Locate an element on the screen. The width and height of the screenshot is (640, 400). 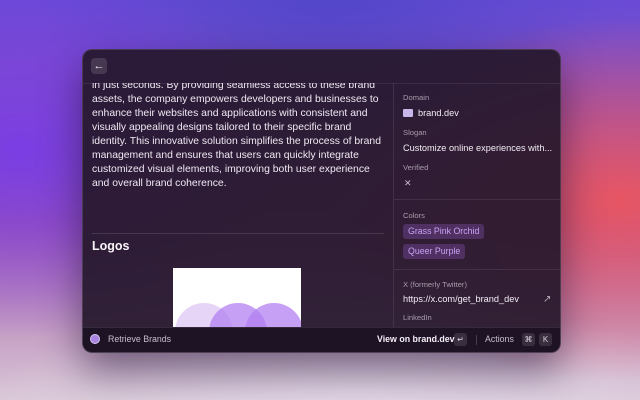
actions-button: Actions is located at coordinates (499, 339).